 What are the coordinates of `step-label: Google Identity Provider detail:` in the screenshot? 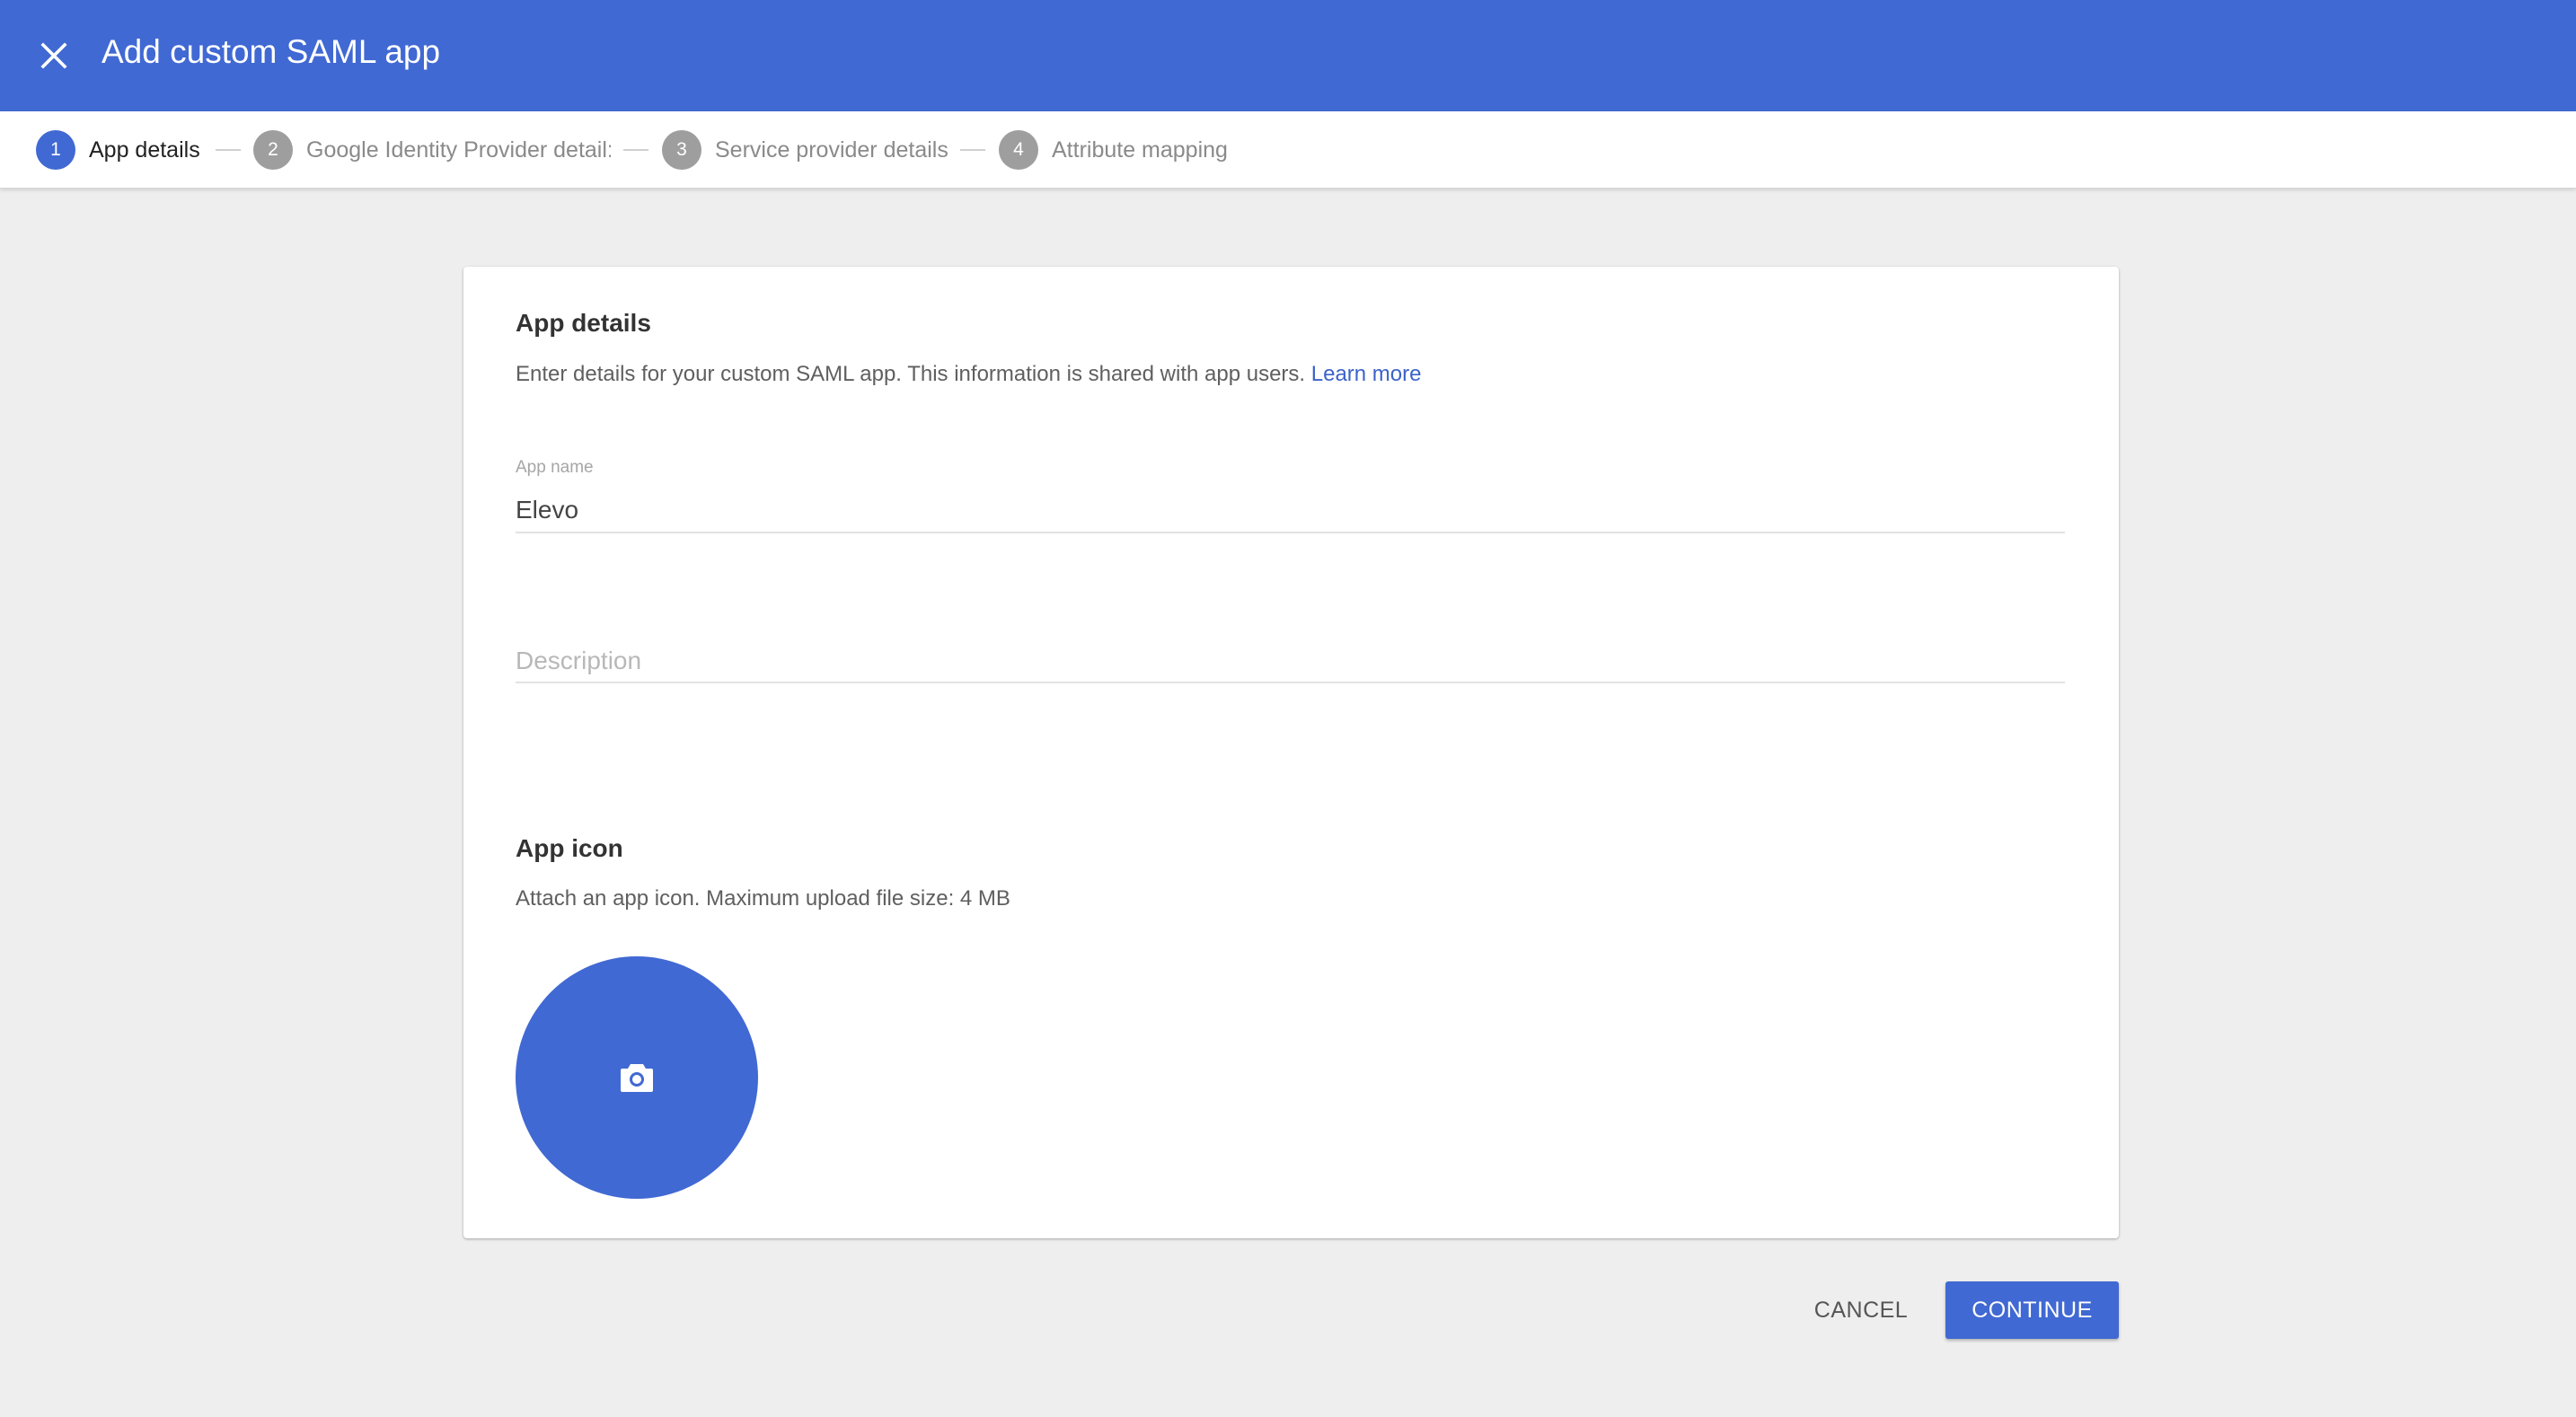 It's located at (458, 149).